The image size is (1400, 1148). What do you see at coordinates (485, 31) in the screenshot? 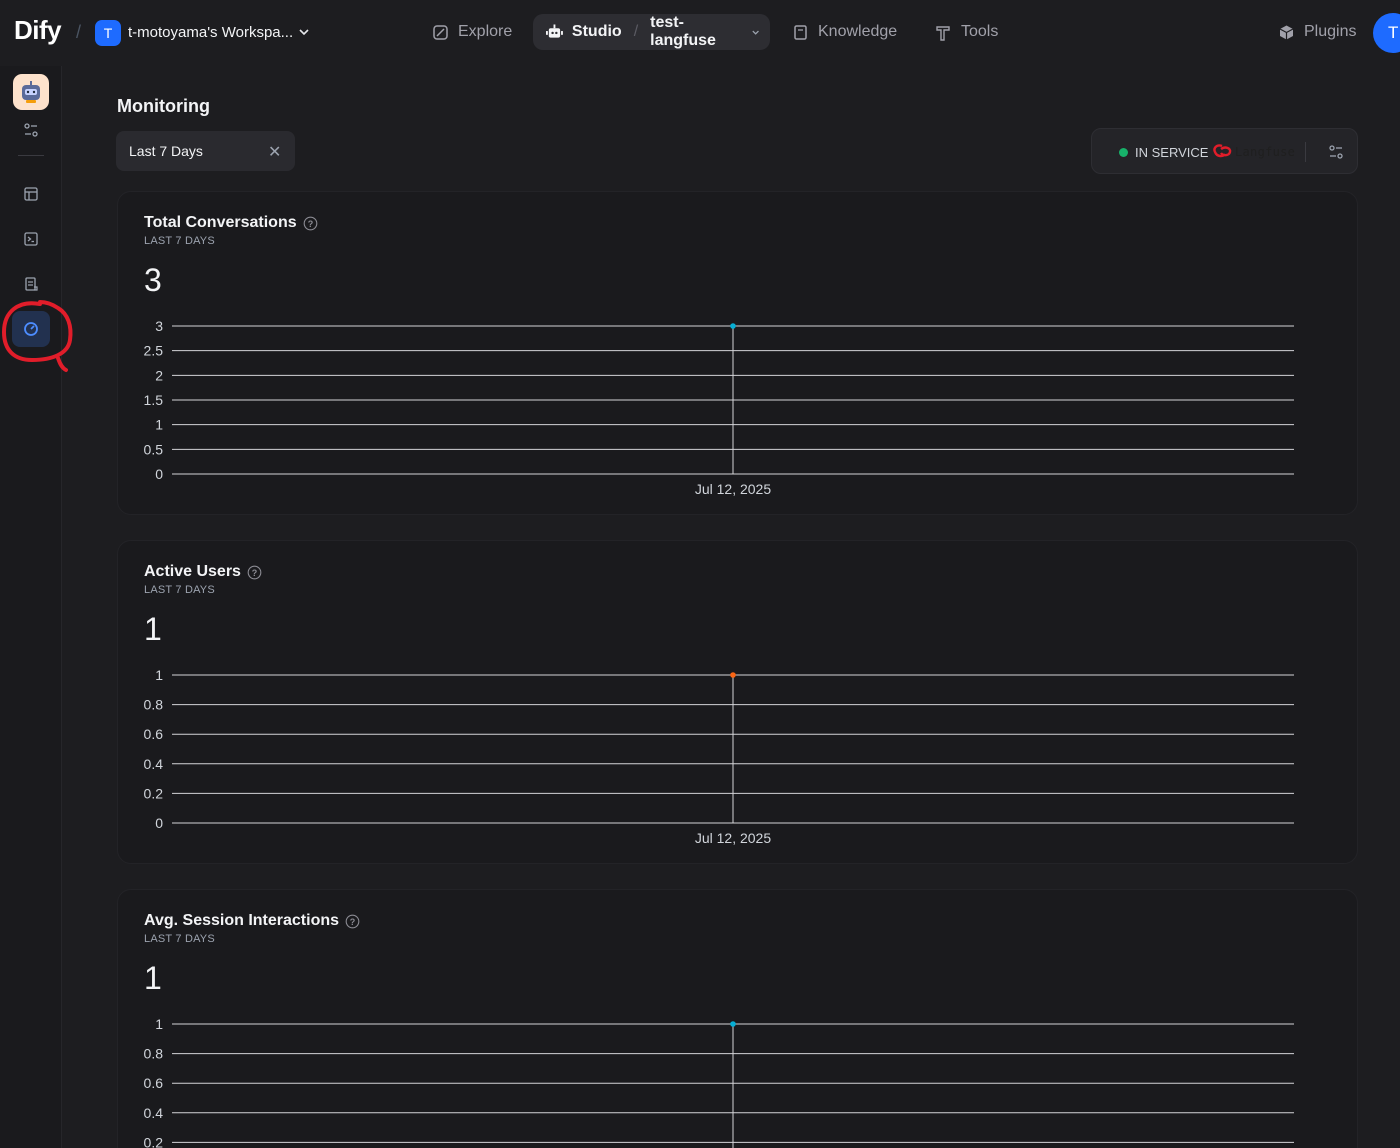
I see `nav-explore-label: Explore` at bounding box center [485, 31].